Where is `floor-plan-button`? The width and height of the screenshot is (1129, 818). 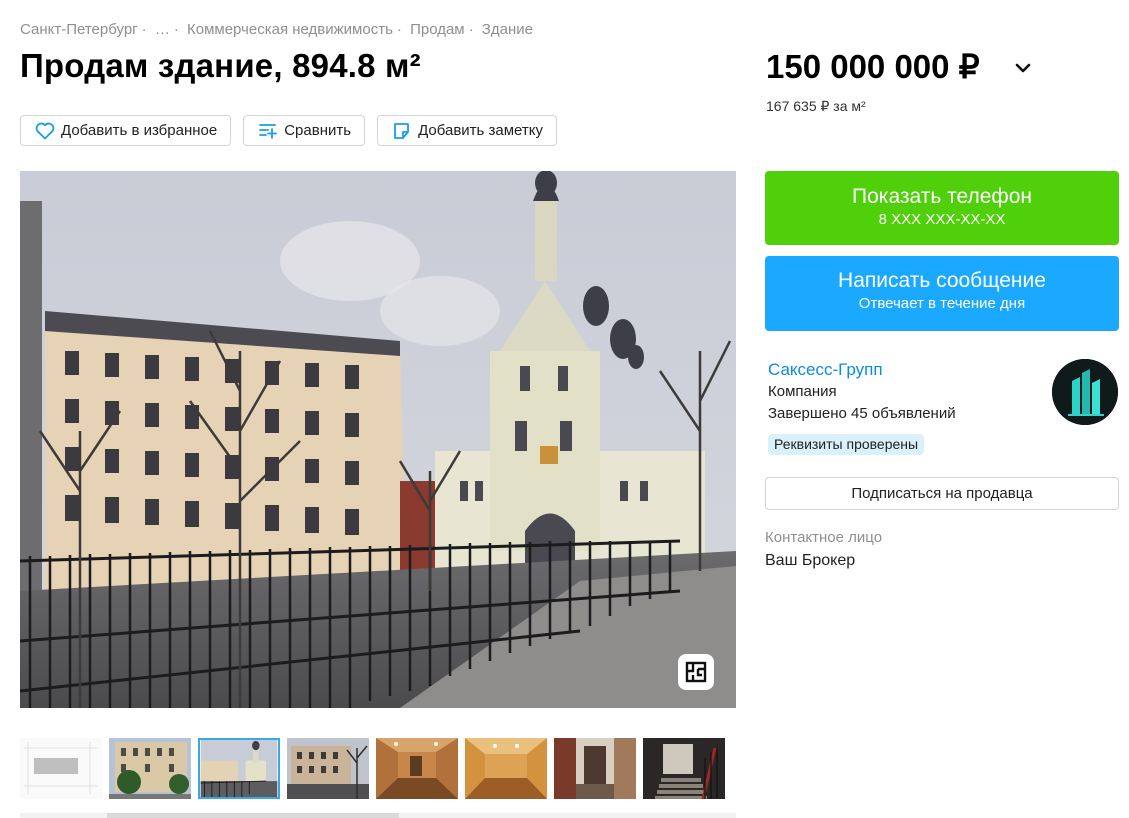 floor-plan-button is located at coordinates (696, 672).